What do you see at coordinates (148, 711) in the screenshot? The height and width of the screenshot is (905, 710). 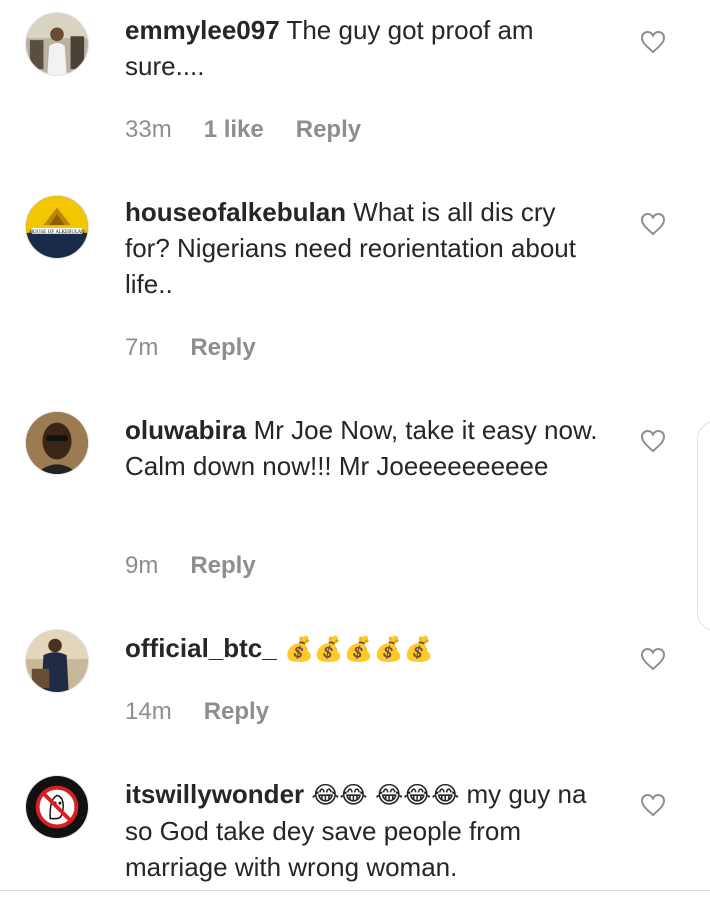 I see `comment-time: 14m` at bounding box center [148, 711].